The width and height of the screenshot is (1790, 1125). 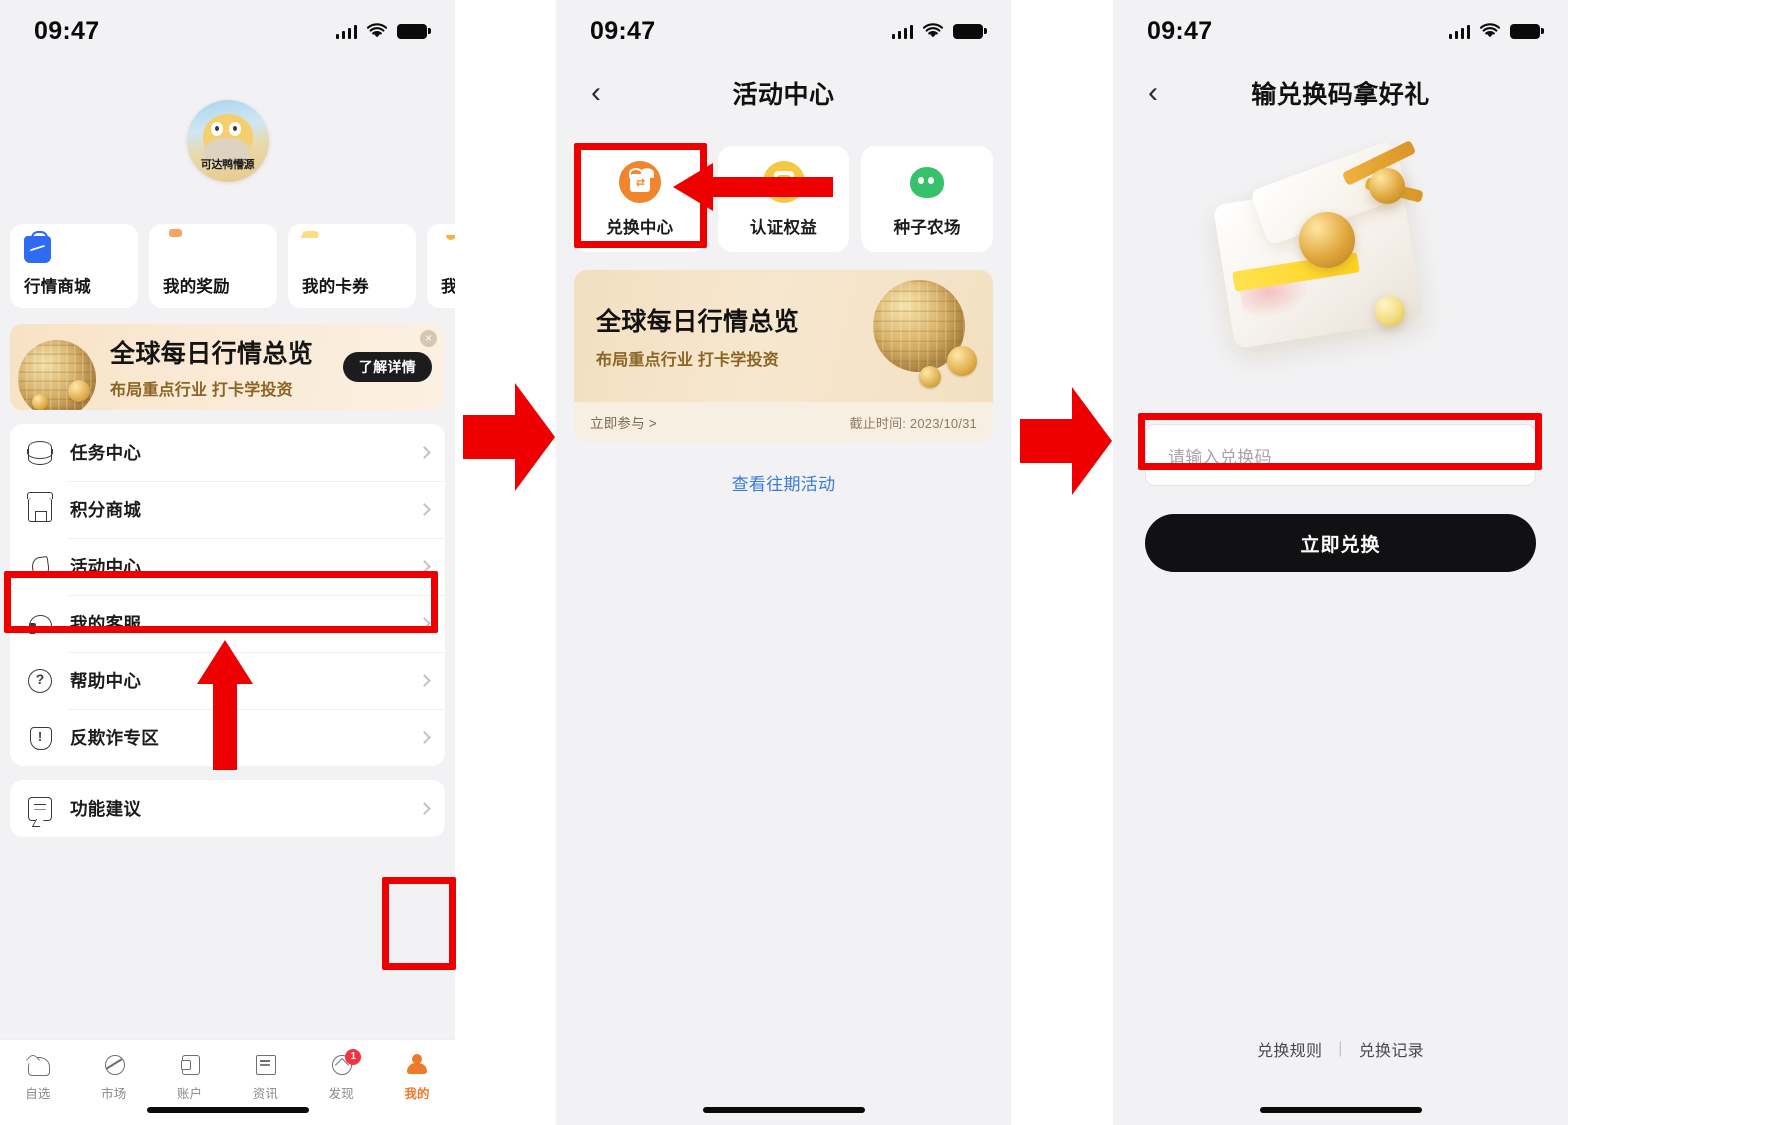 I want to click on promo-subtitle: 布局重点行业 打卡学投资, so click(x=201, y=390).